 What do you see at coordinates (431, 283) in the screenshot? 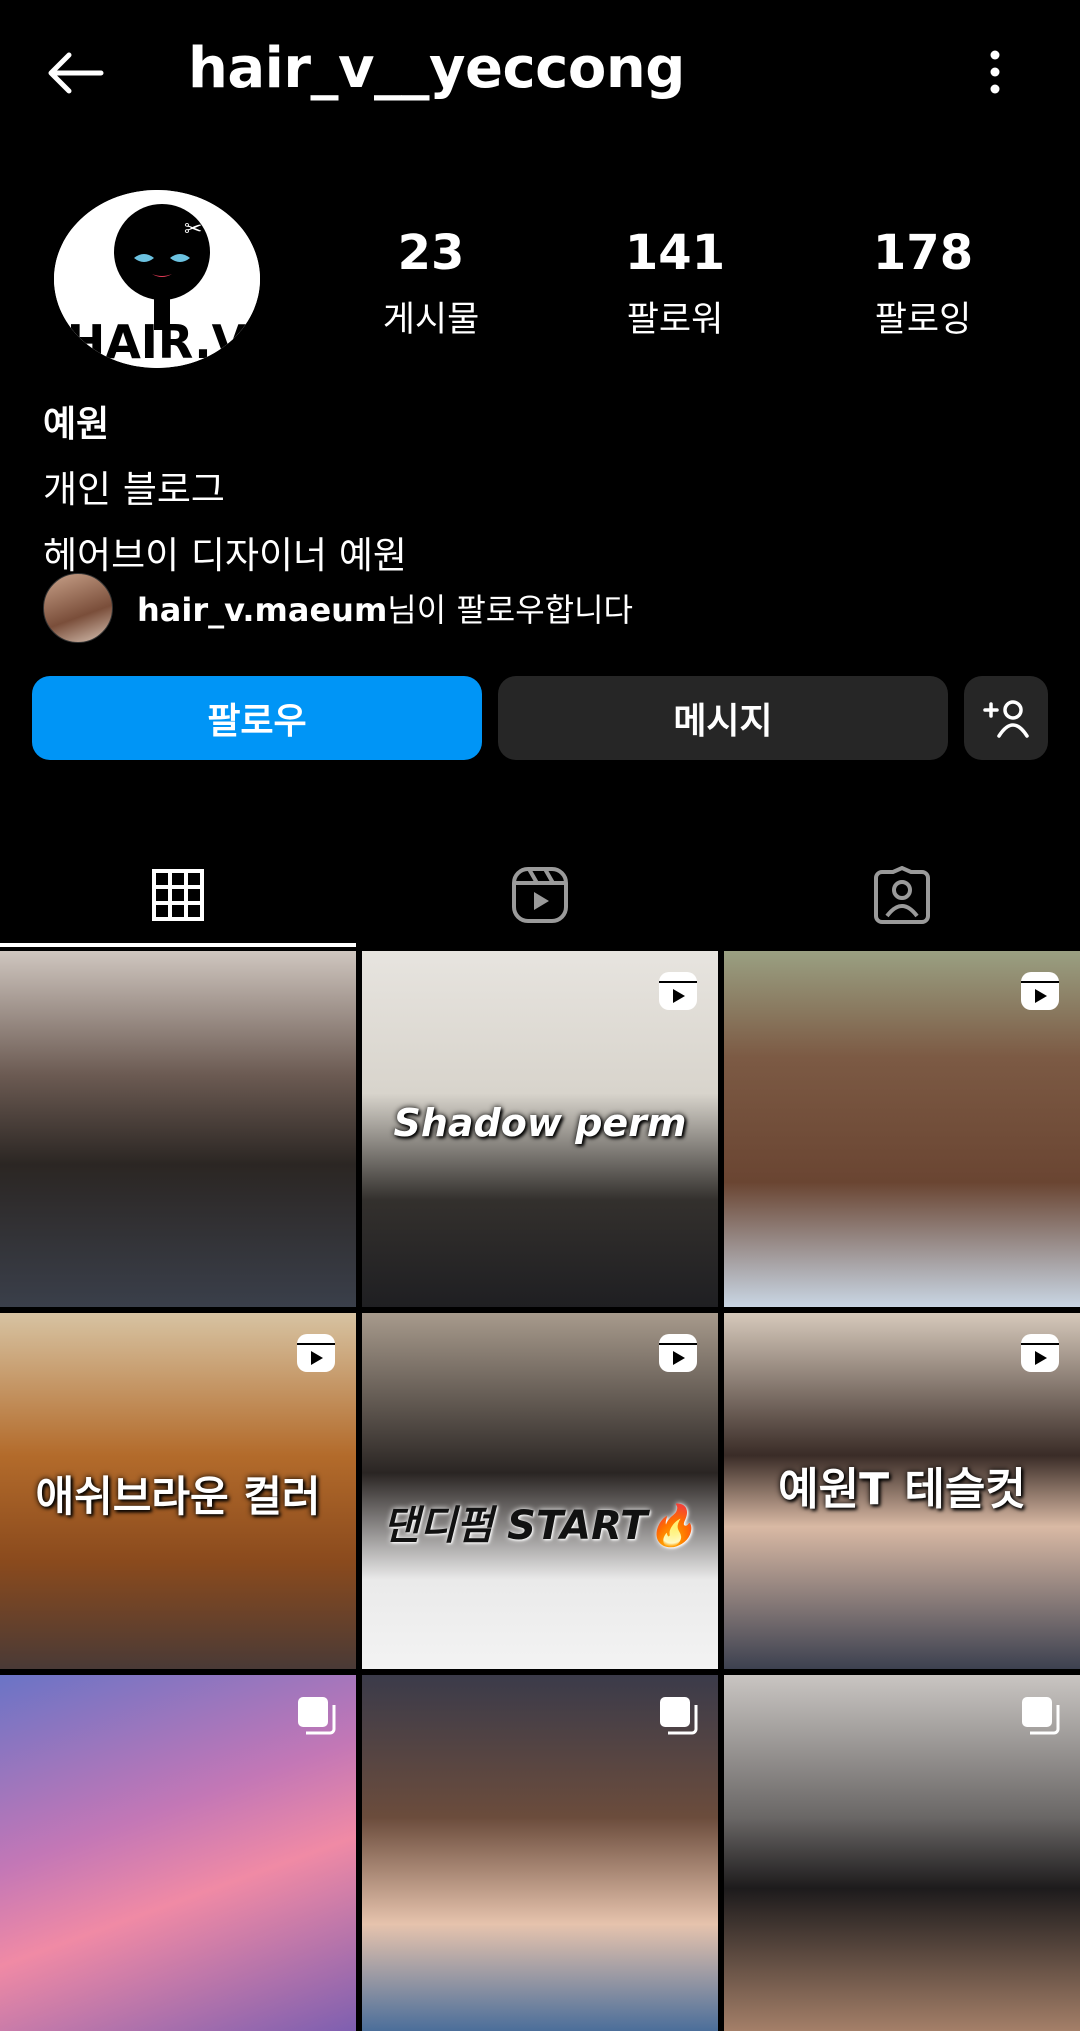
I see `stat-posts: 23 게시물` at bounding box center [431, 283].